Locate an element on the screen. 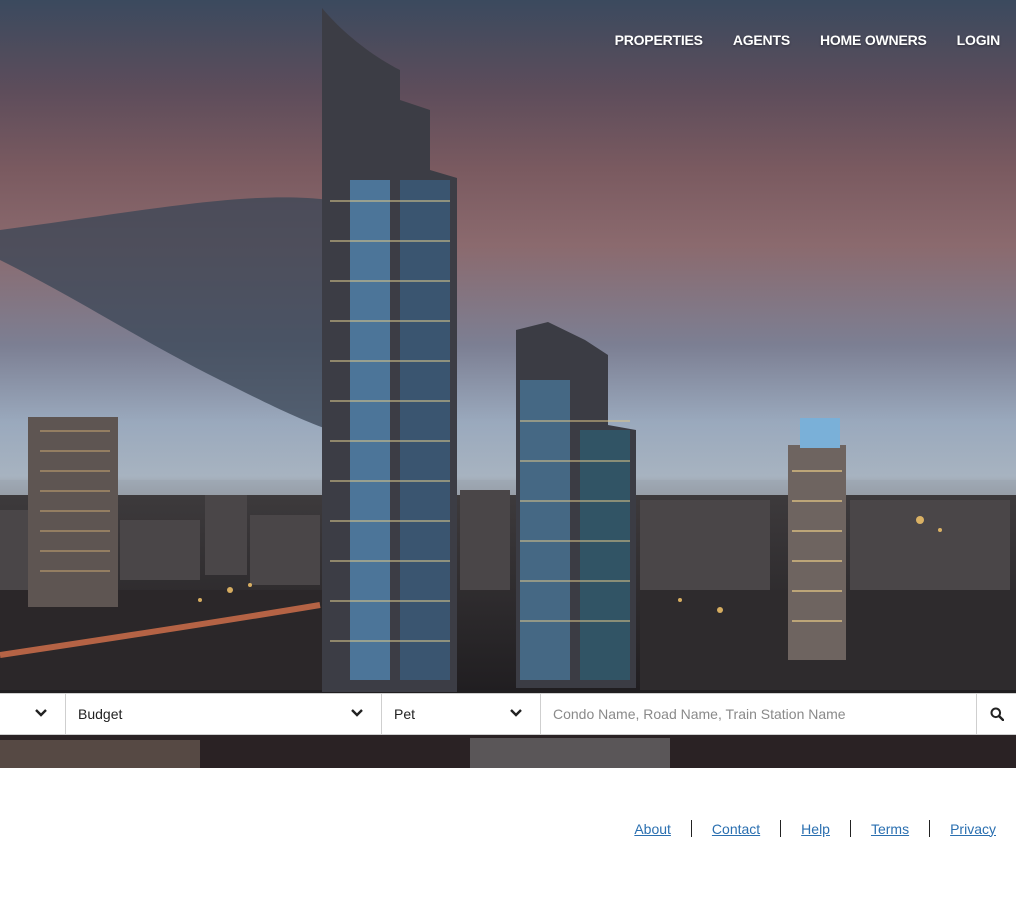 This screenshot has height=903, width=1016. pet-dropdown-label: Pet is located at coordinates (405, 714).